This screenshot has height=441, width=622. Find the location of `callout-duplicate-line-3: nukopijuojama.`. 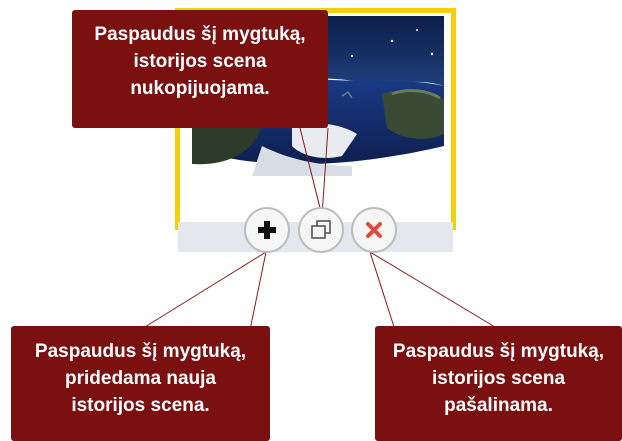

callout-duplicate-line-3: nukopijuojama. is located at coordinates (200, 88).